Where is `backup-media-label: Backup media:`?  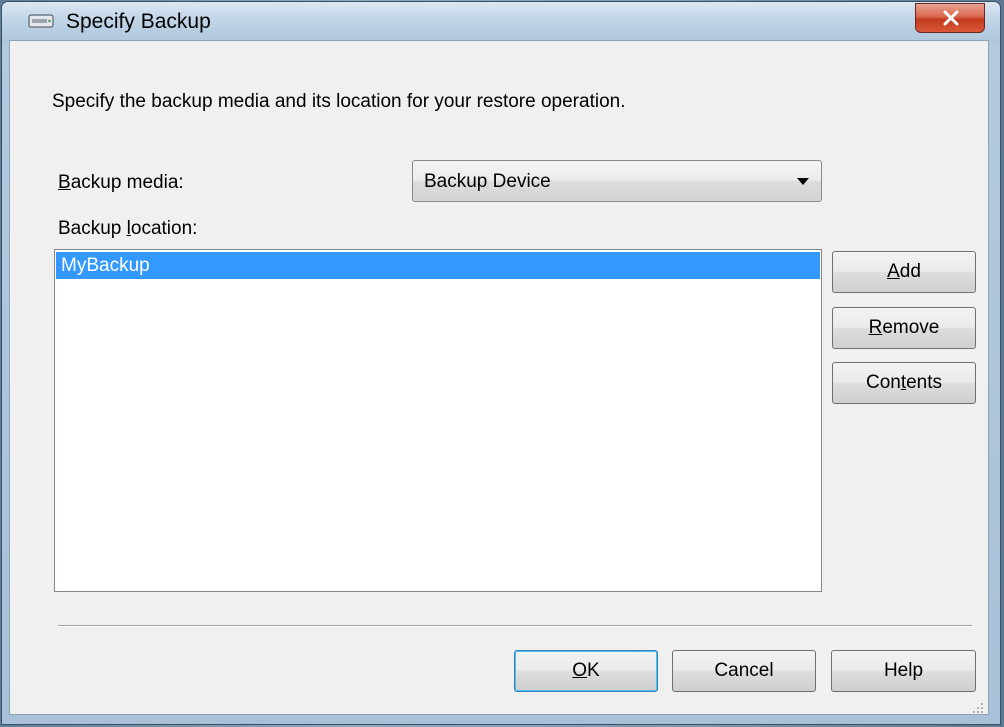
backup-media-label: Backup media: is located at coordinates (121, 182).